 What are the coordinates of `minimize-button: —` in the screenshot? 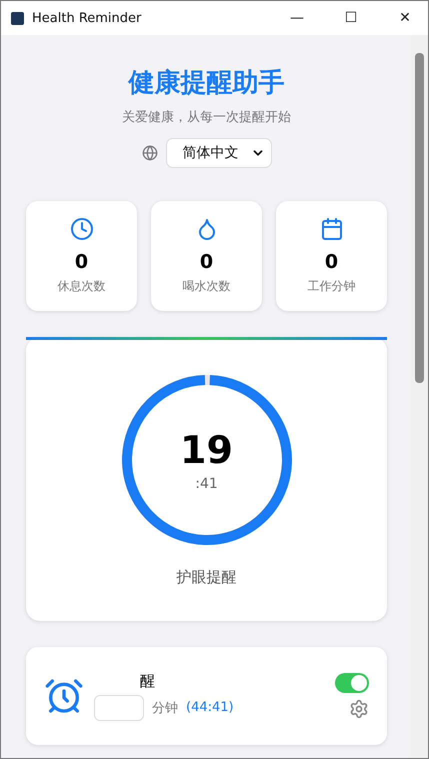 It's located at (297, 18).